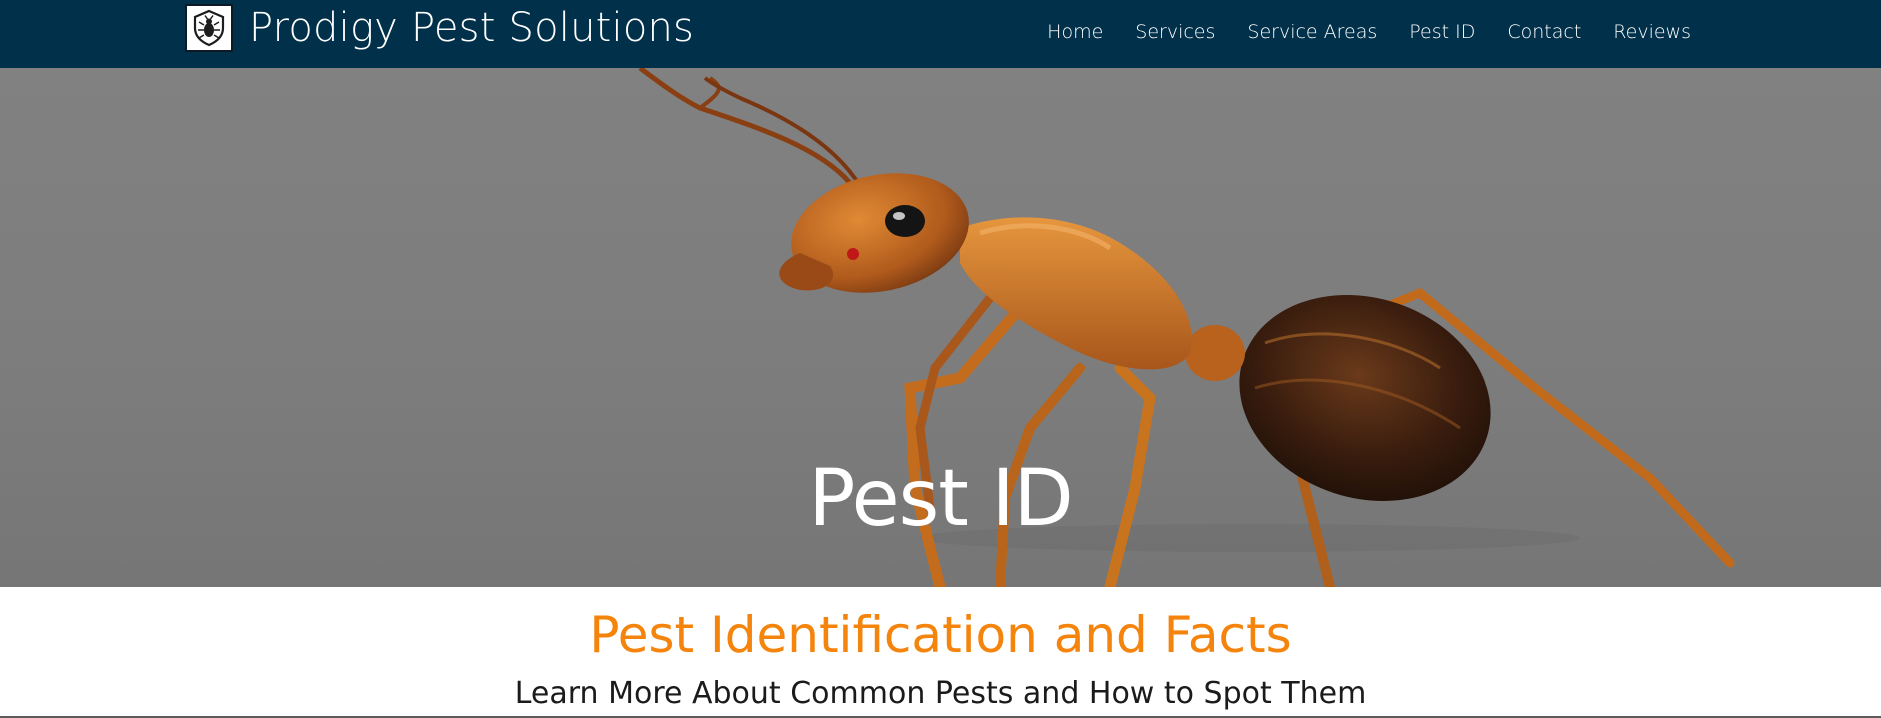 This screenshot has width=1881, height=718. What do you see at coordinates (1175, 32) in the screenshot?
I see `nav-item-services: Services` at bounding box center [1175, 32].